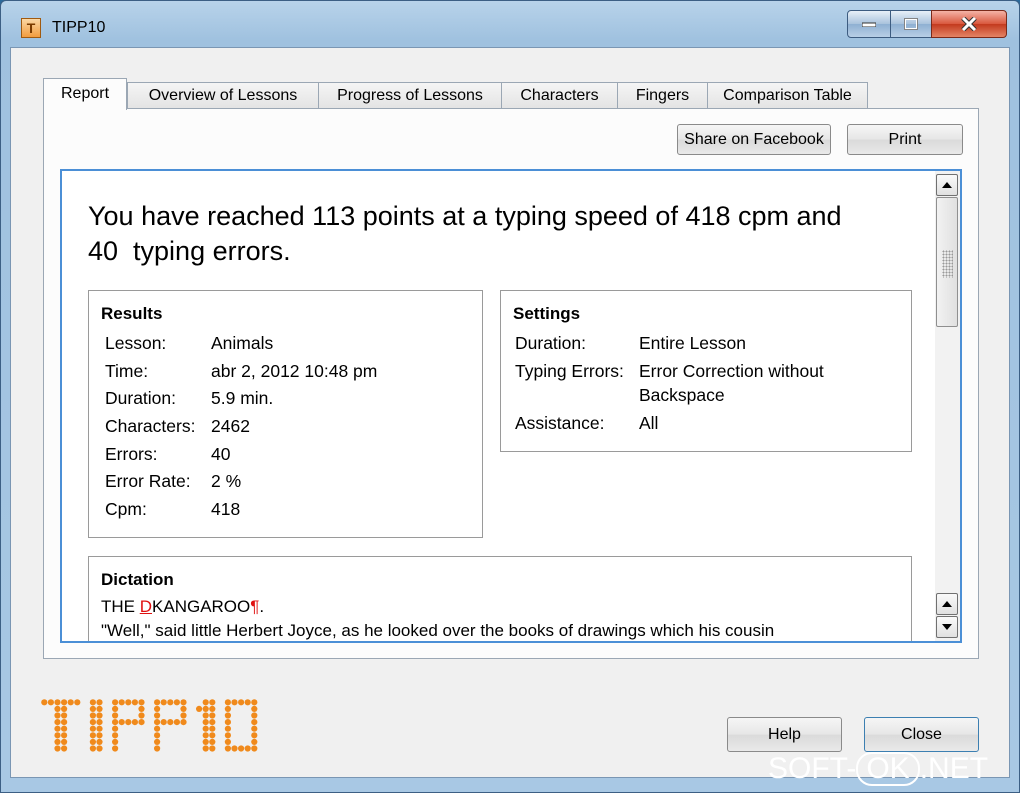  I want to click on minimize-icon, so click(869, 24).